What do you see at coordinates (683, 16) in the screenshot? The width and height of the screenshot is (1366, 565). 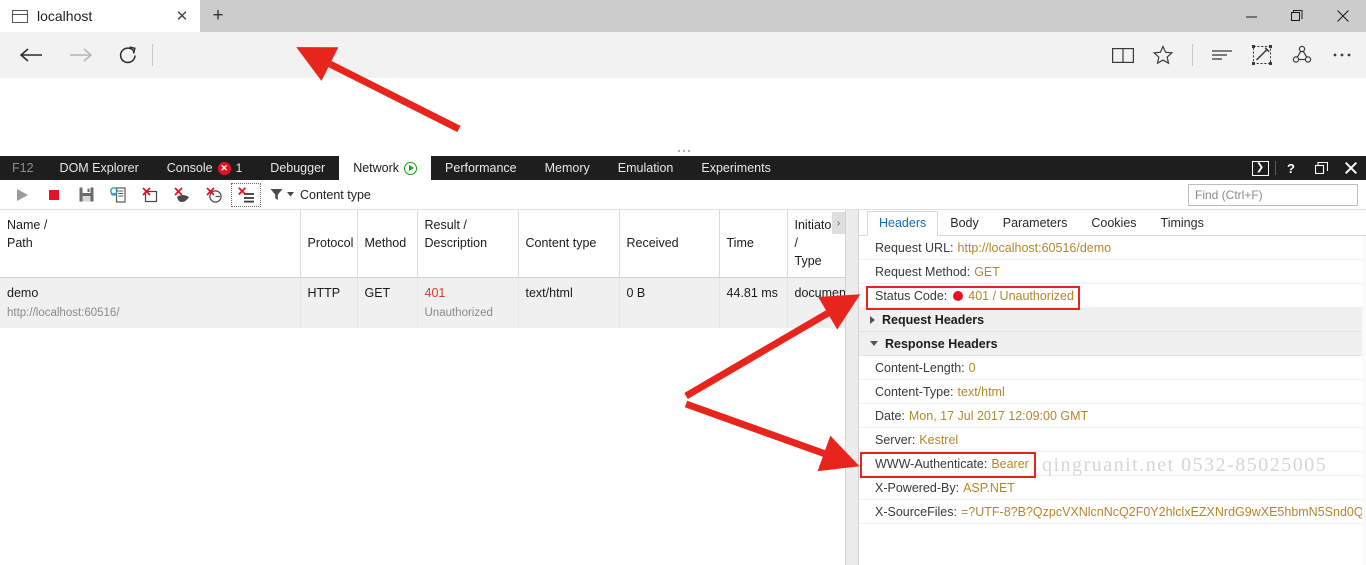 I see `title-bar: localhost ✕ +` at bounding box center [683, 16].